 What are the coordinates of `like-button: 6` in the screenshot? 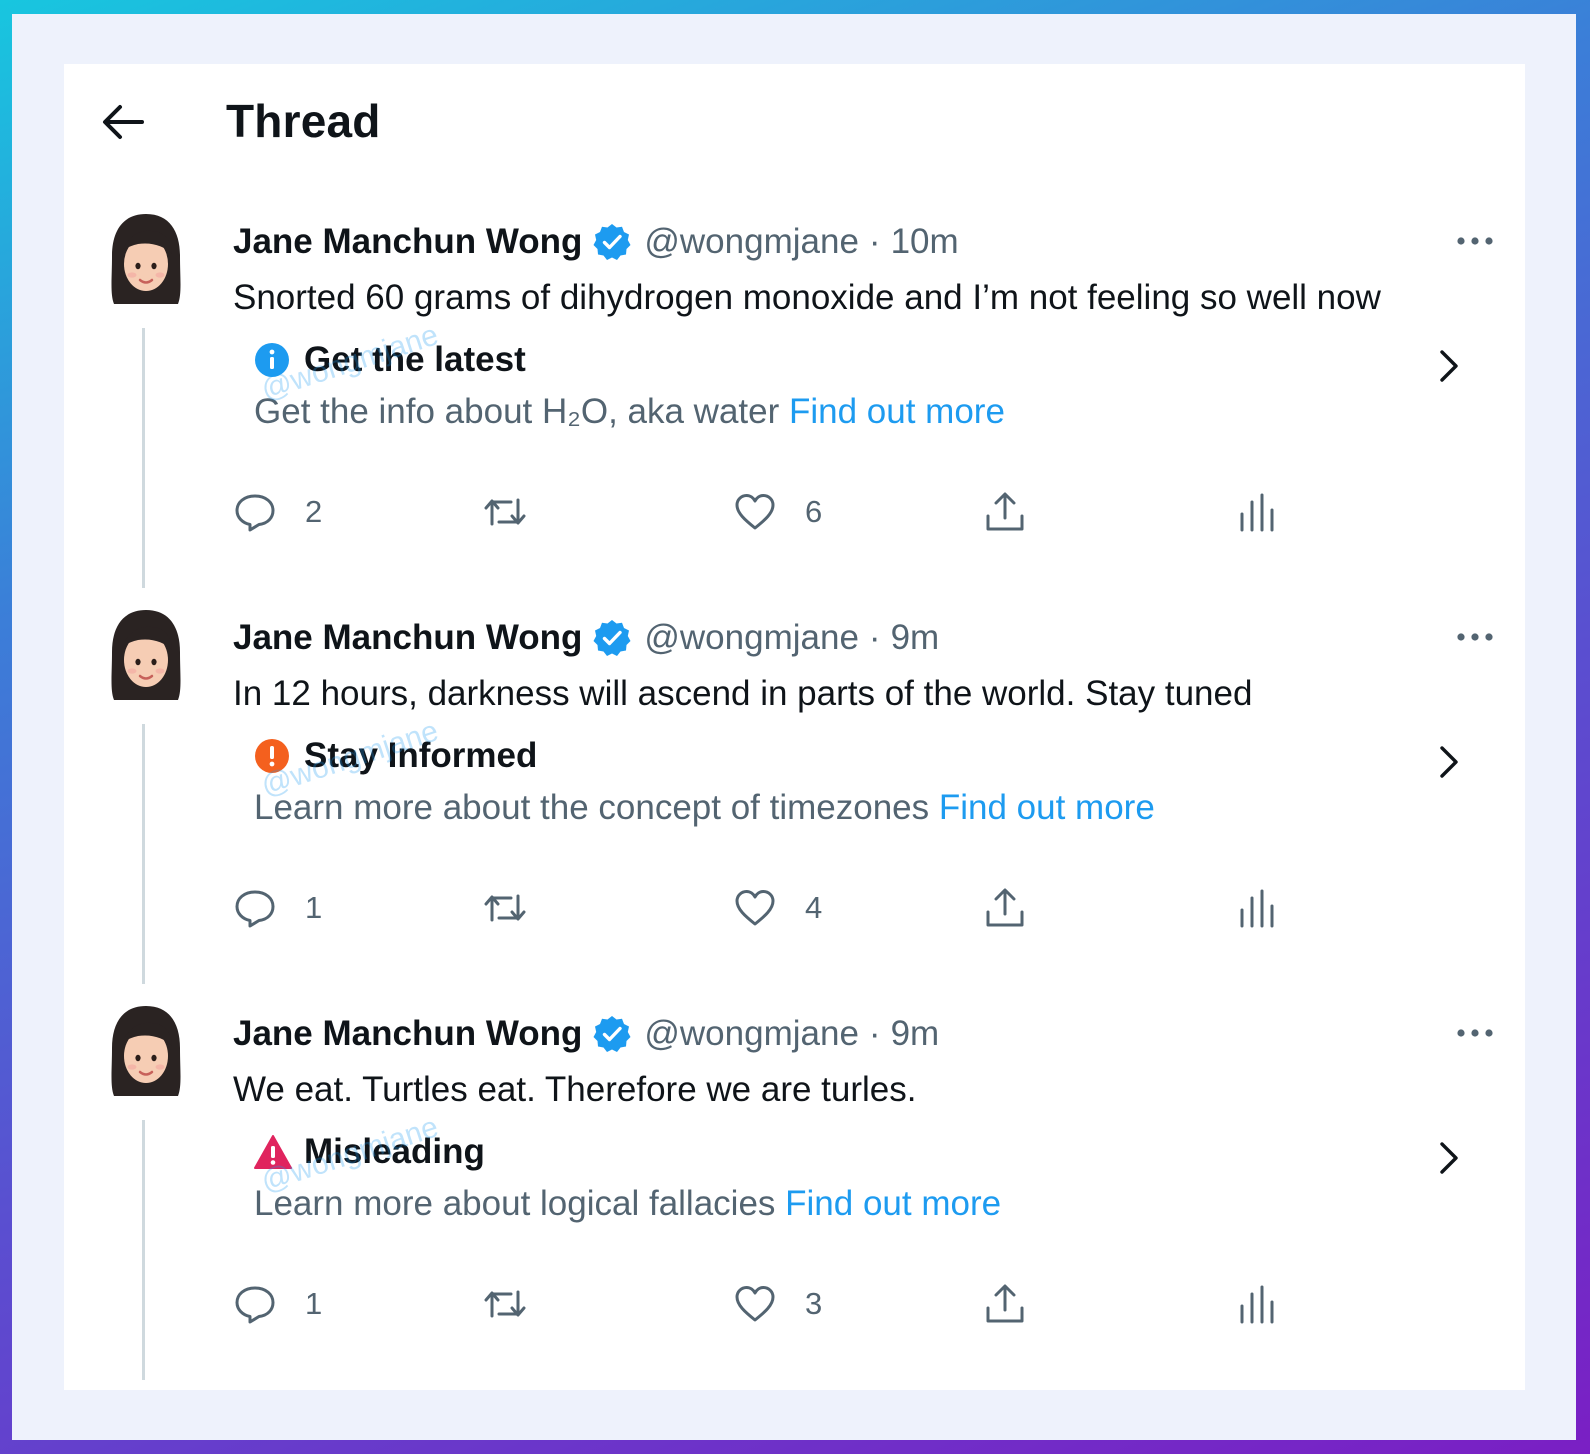 It's located at (777, 512).